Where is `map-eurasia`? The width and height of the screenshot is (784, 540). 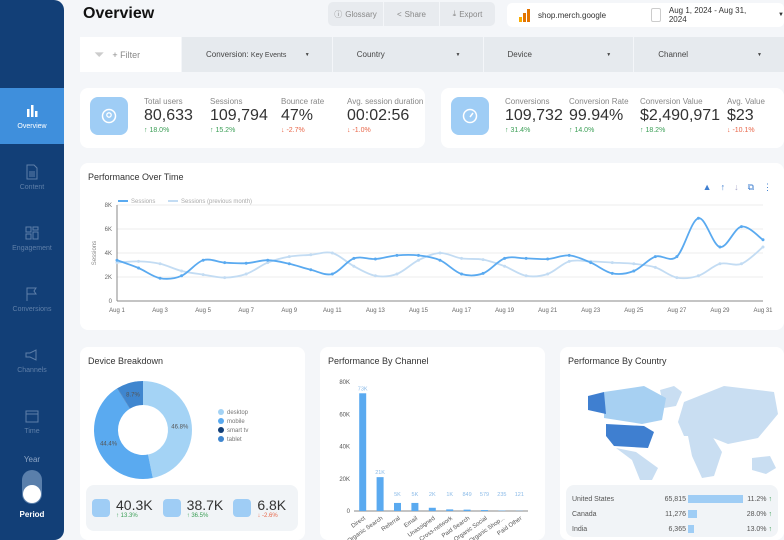
map-eurasia is located at coordinates (728, 415).